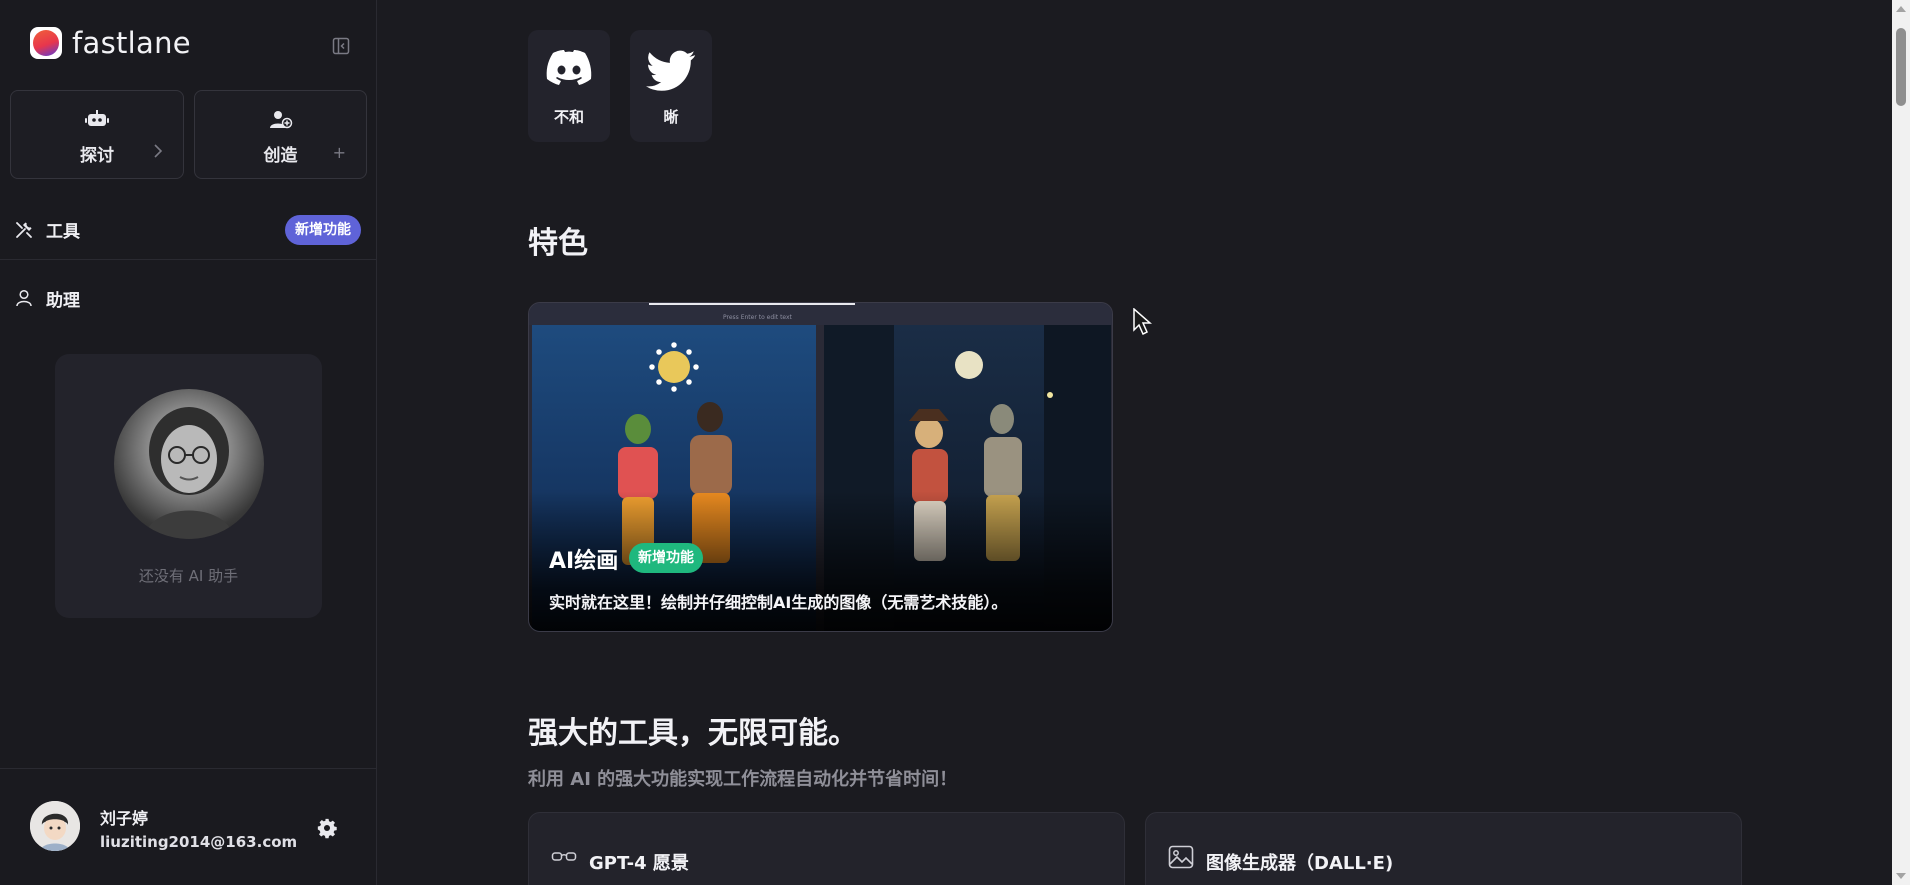 The width and height of the screenshot is (1910, 885). Describe the element at coordinates (24, 298) in the screenshot. I see `user-icon` at that location.